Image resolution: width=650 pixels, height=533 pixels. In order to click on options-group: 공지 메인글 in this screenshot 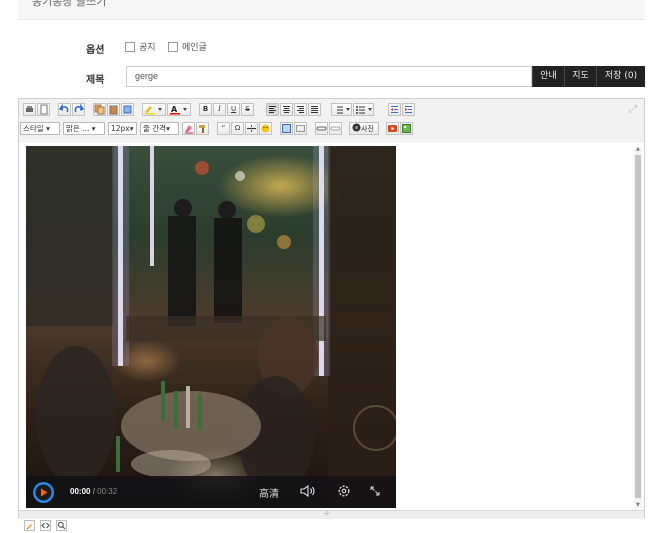, I will do `click(166, 46)`.